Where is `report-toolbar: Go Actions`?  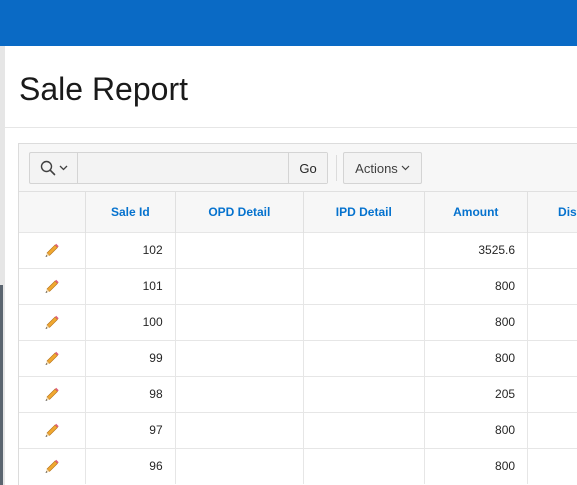 report-toolbar: Go Actions is located at coordinates (298, 168).